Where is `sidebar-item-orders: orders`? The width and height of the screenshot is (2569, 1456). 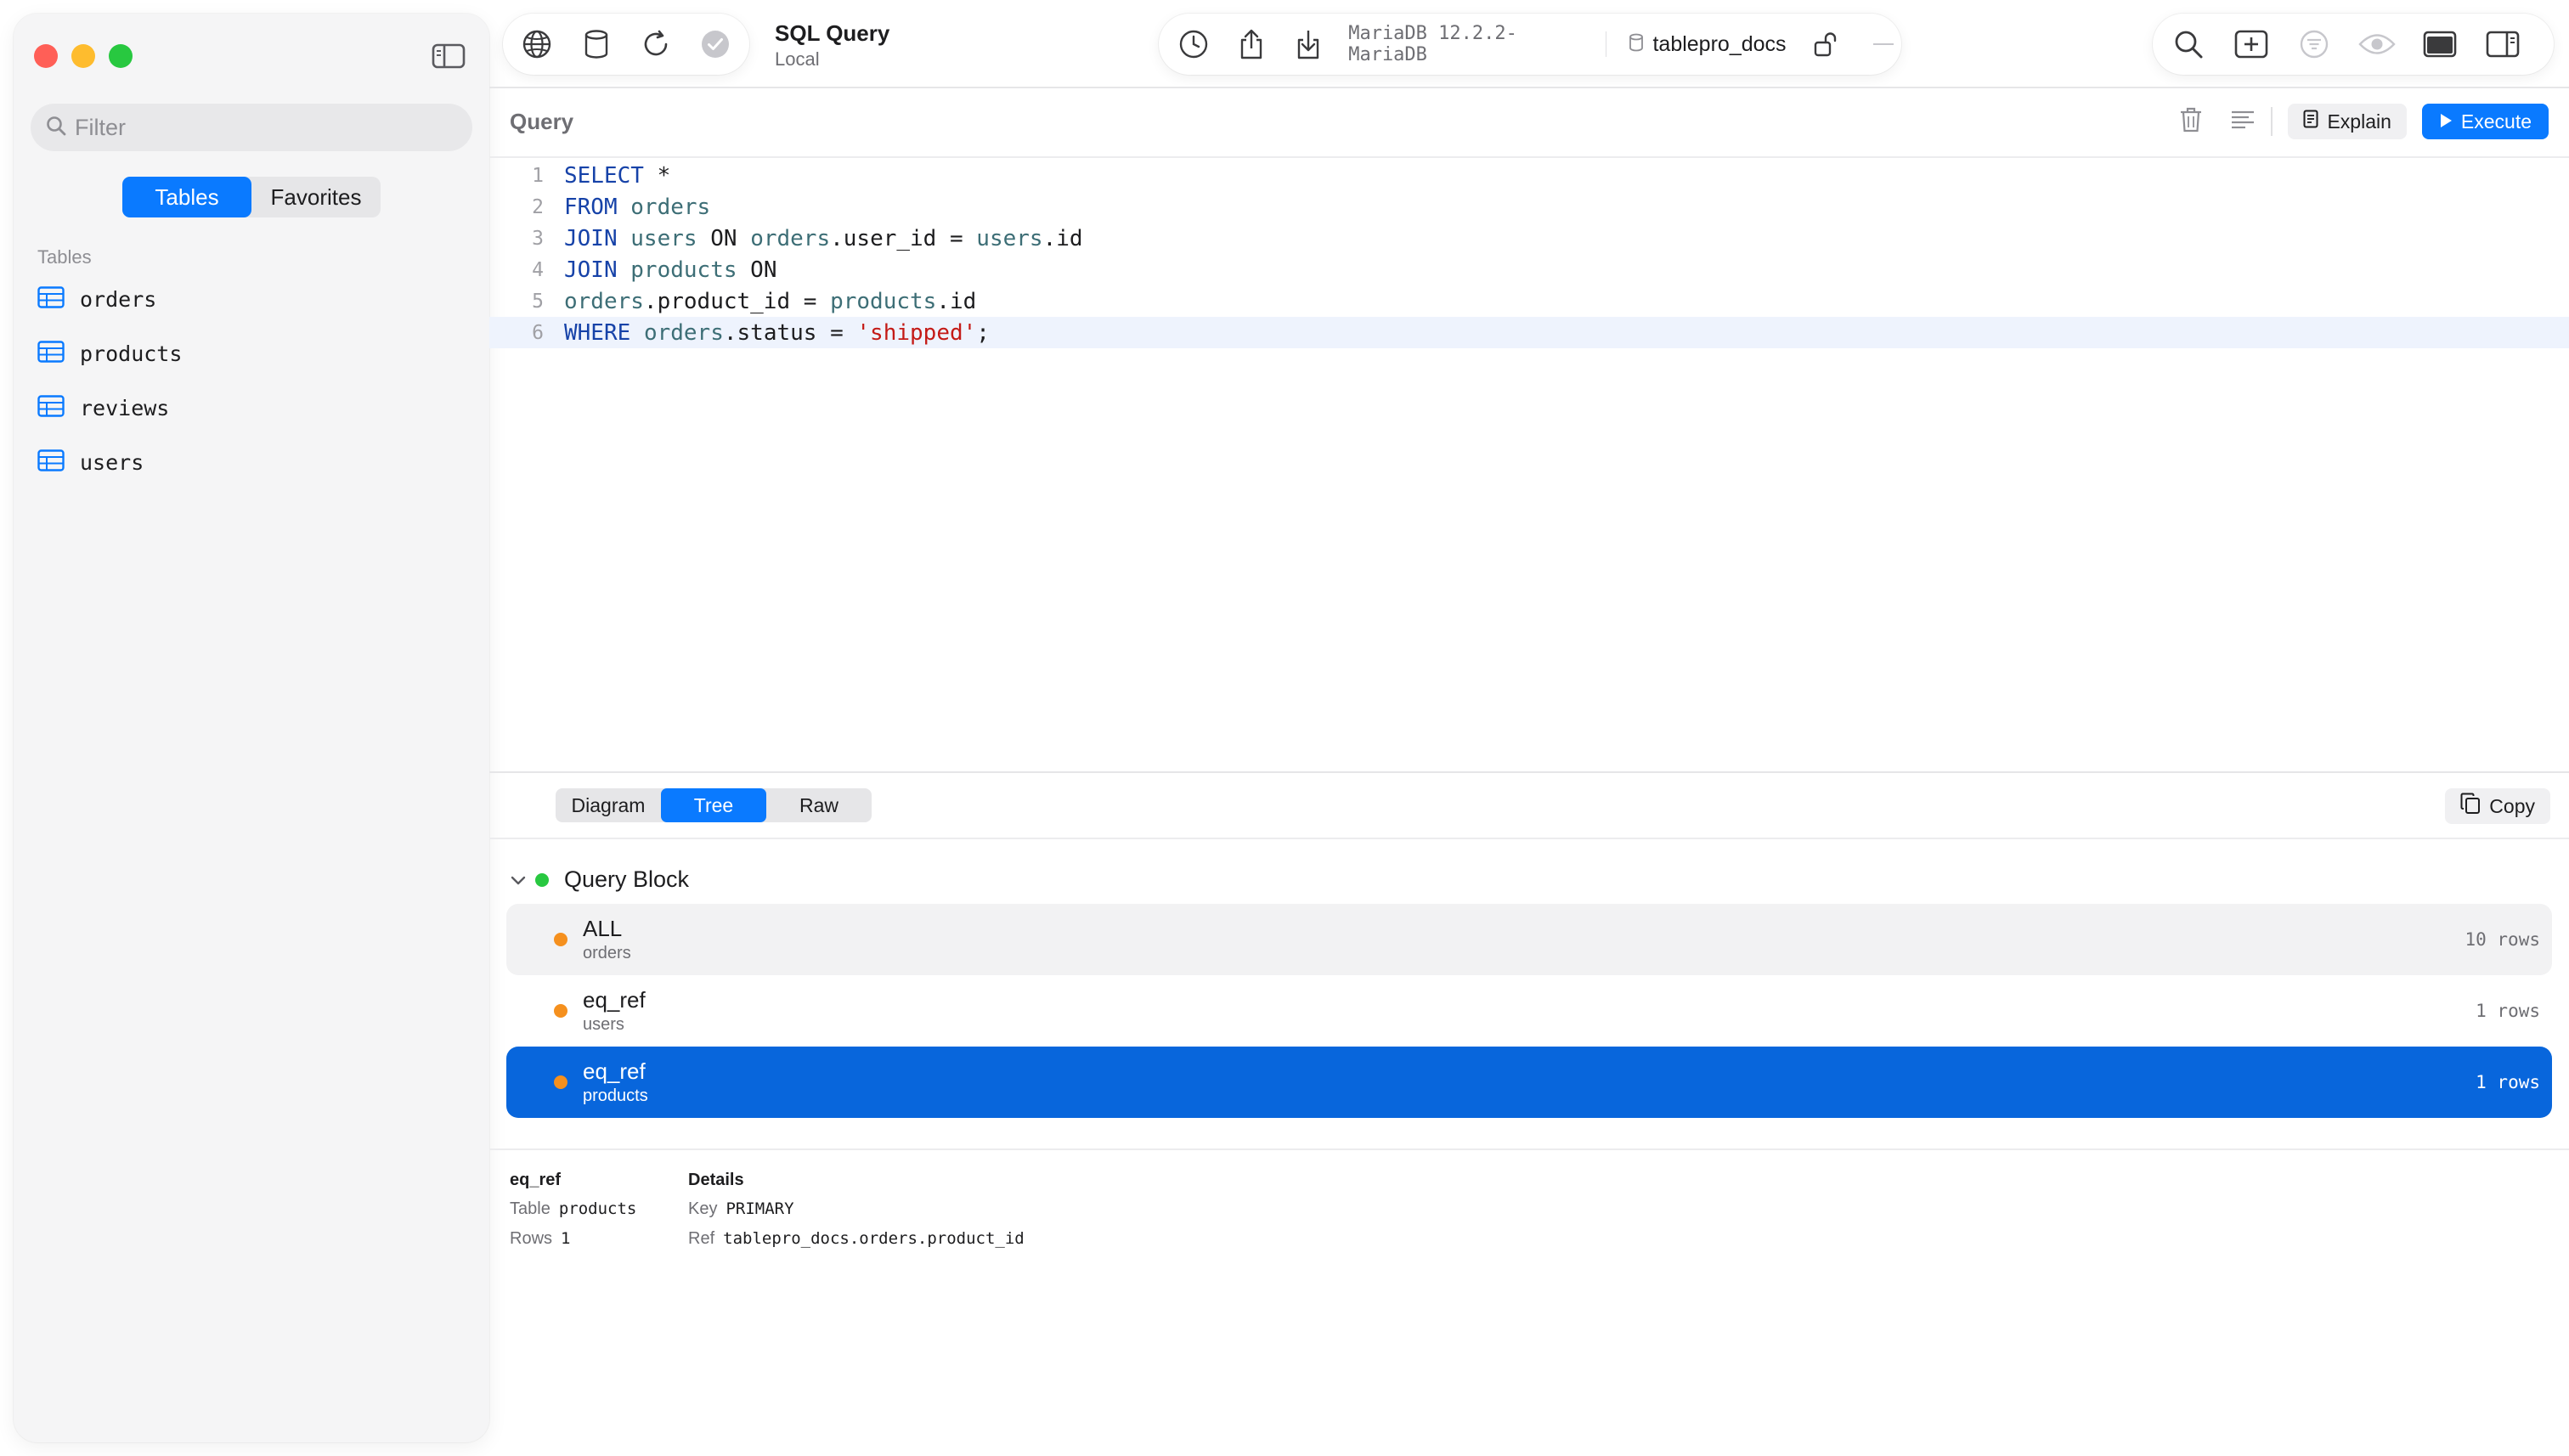 sidebar-item-orders: orders is located at coordinates (258, 299).